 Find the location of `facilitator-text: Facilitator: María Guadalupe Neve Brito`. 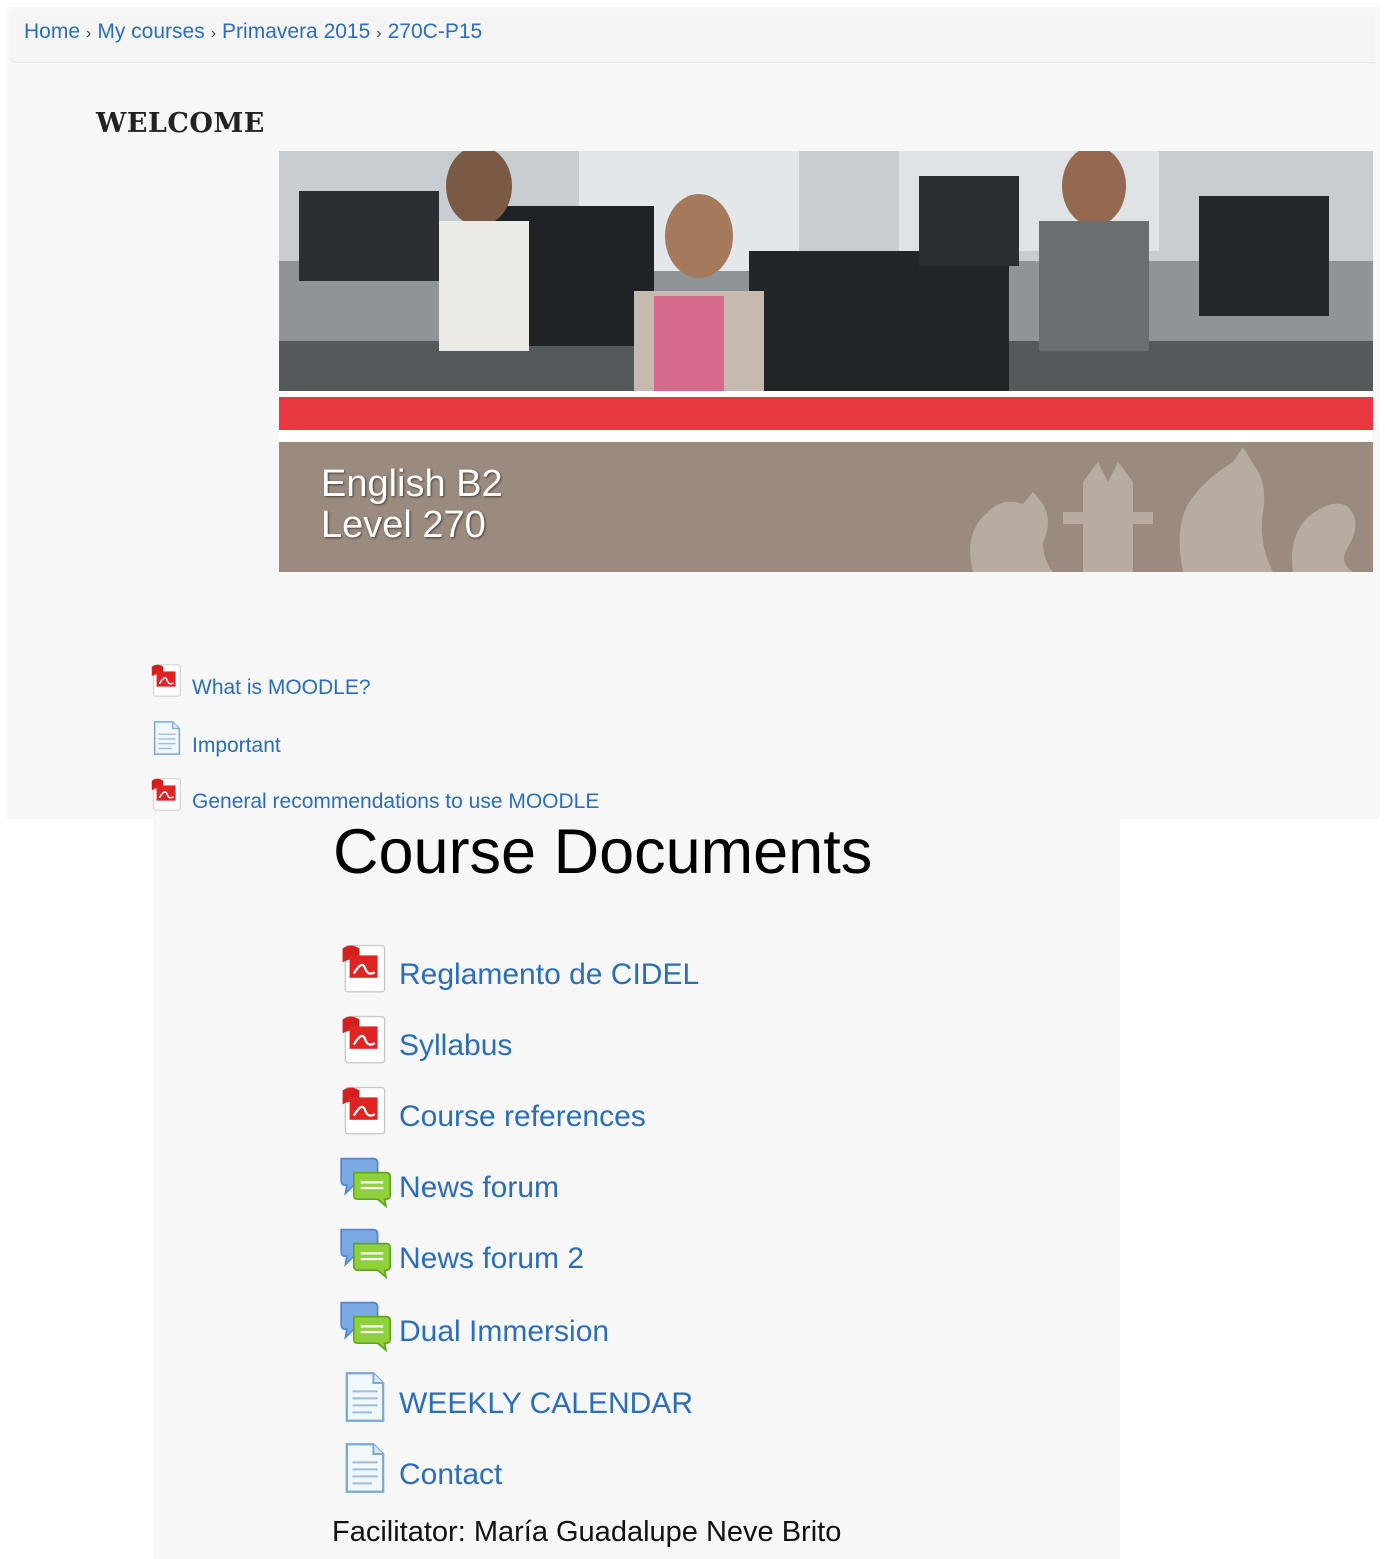

facilitator-text: Facilitator: María Guadalupe Neve Brito is located at coordinates (587, 1532).